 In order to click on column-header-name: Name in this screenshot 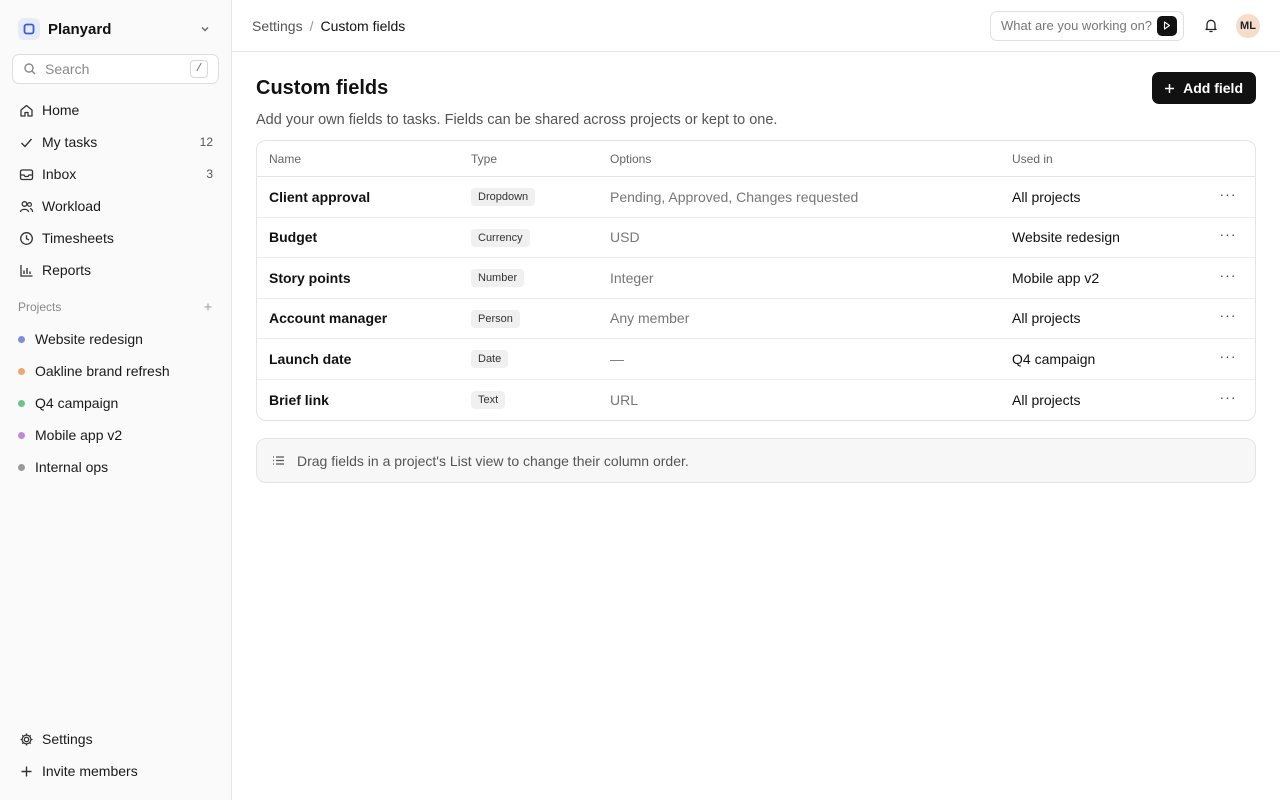, I will do `click(285, 158)`.